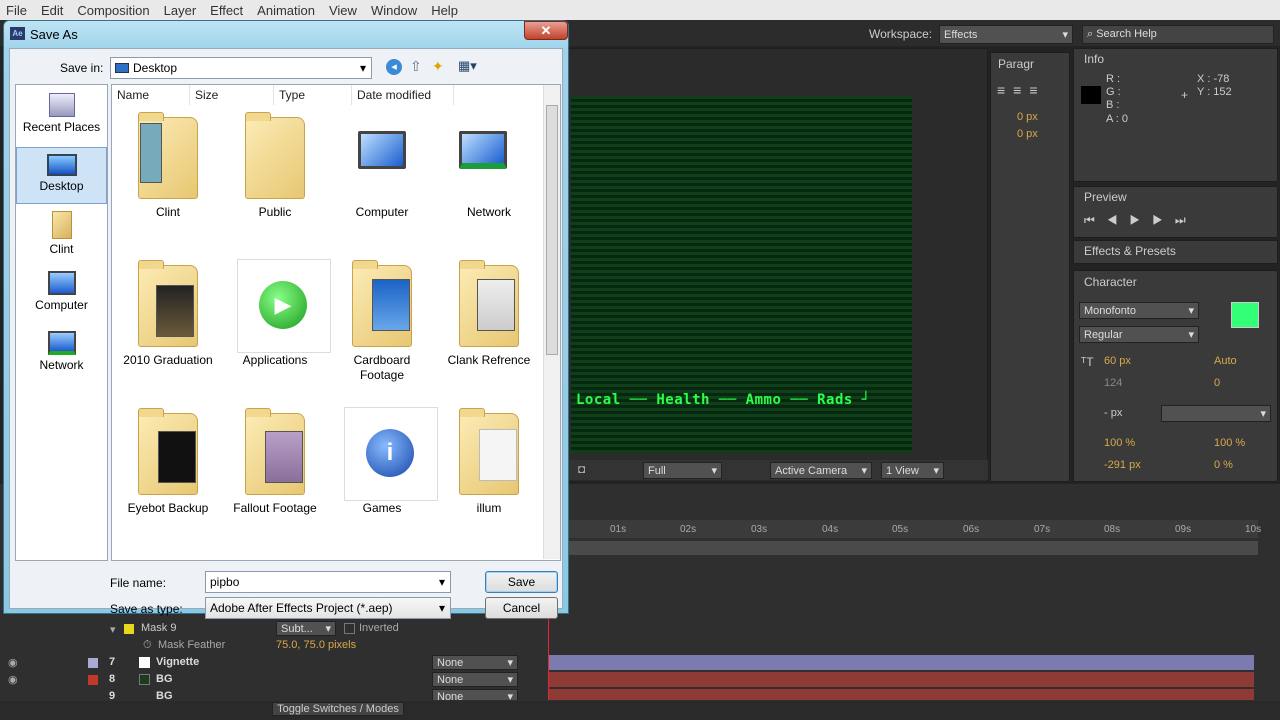 This screenshot has width=1280, height=720. I want to click on view-menu-icon: ▦▾, so click(467, 66).